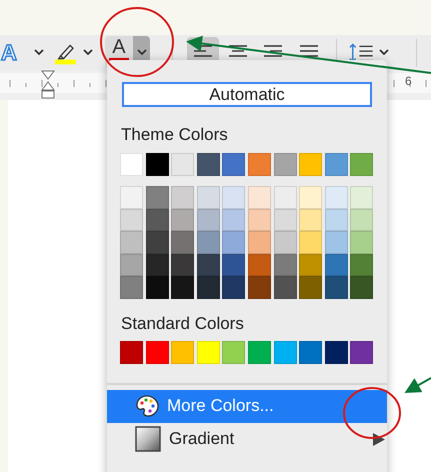 The width and height of the screenshot is (431, 472). Describe the element at coordinates (147, 406) in the screenshot. I see `palette-icon` at that location.